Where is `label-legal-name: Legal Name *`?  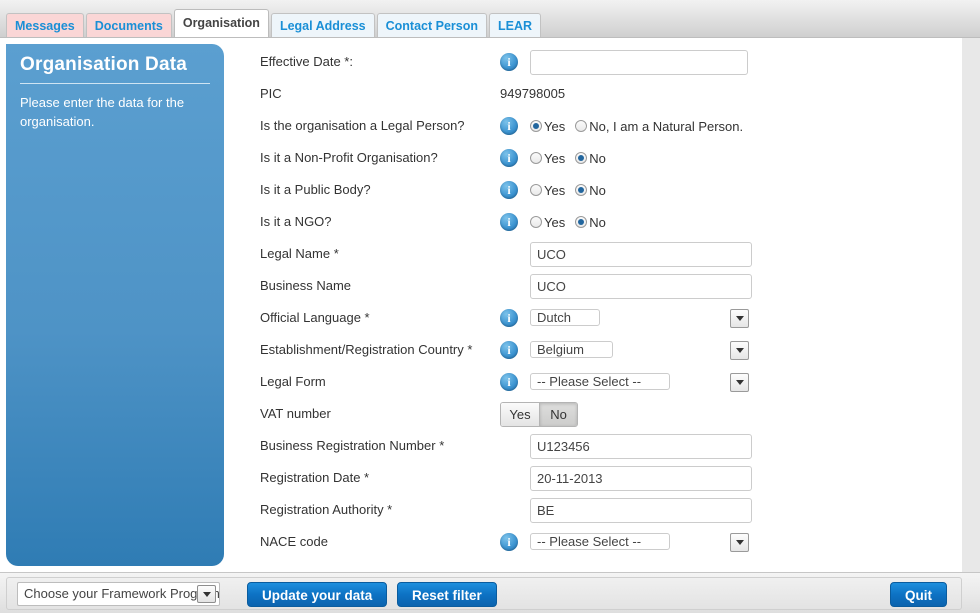 label-legal-name: Legal Name * is located at coordinates (299, 253).